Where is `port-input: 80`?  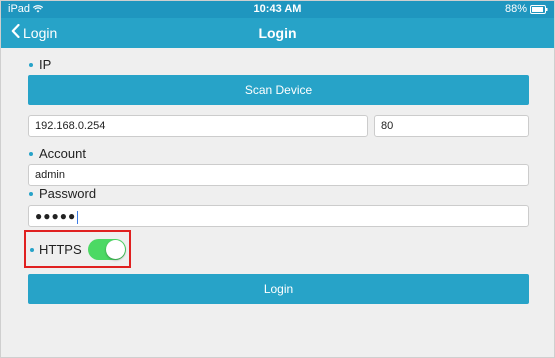
port-input: 80 is located at coordinates (451, 126).